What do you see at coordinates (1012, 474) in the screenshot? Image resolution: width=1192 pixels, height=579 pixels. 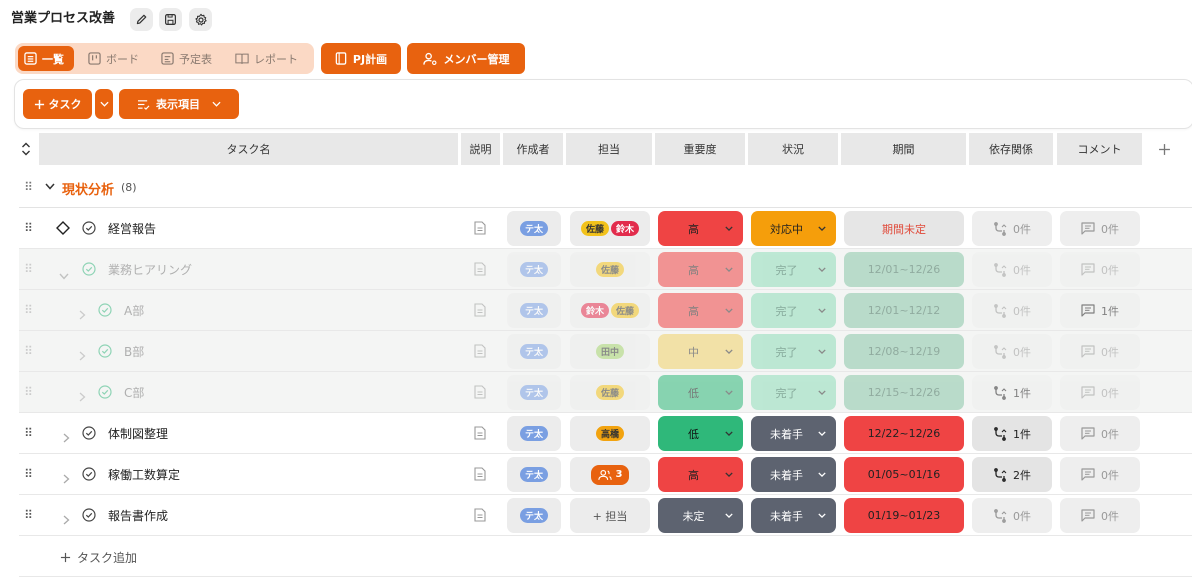 I see `dependency-cell: 2件` at bounding box center [1012, 474].